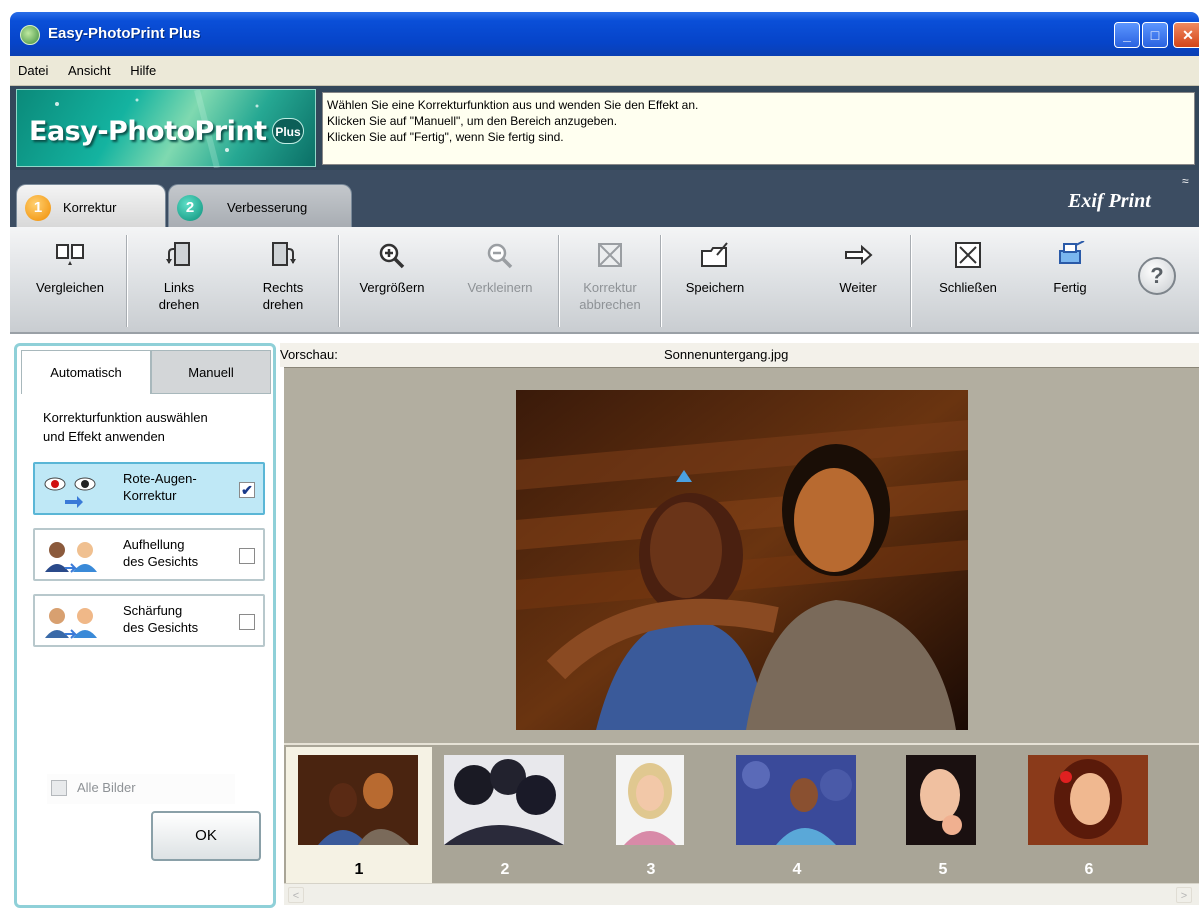 This screenshot has height=911, width=1199. I want to click on instruction-line: und Effekt anwenden, so click(104, 436).